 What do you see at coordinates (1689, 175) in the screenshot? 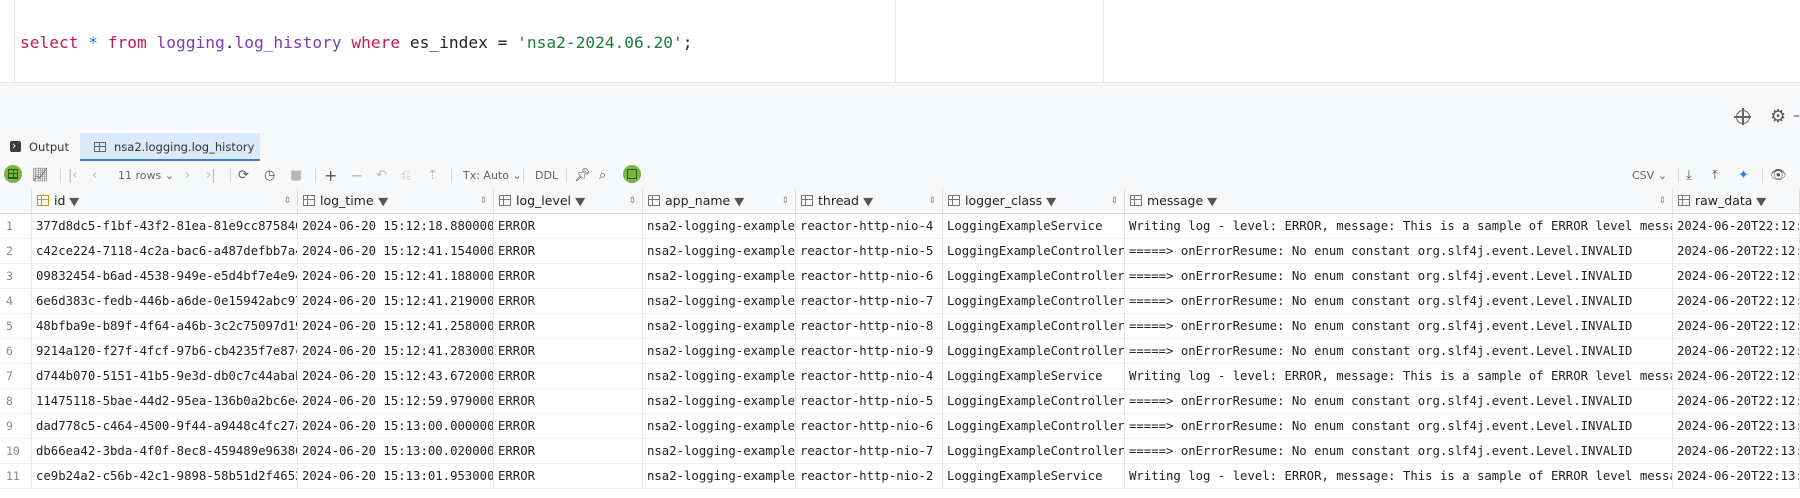
I see `download-icon: ⤓` at bounding box center [1689, 175].